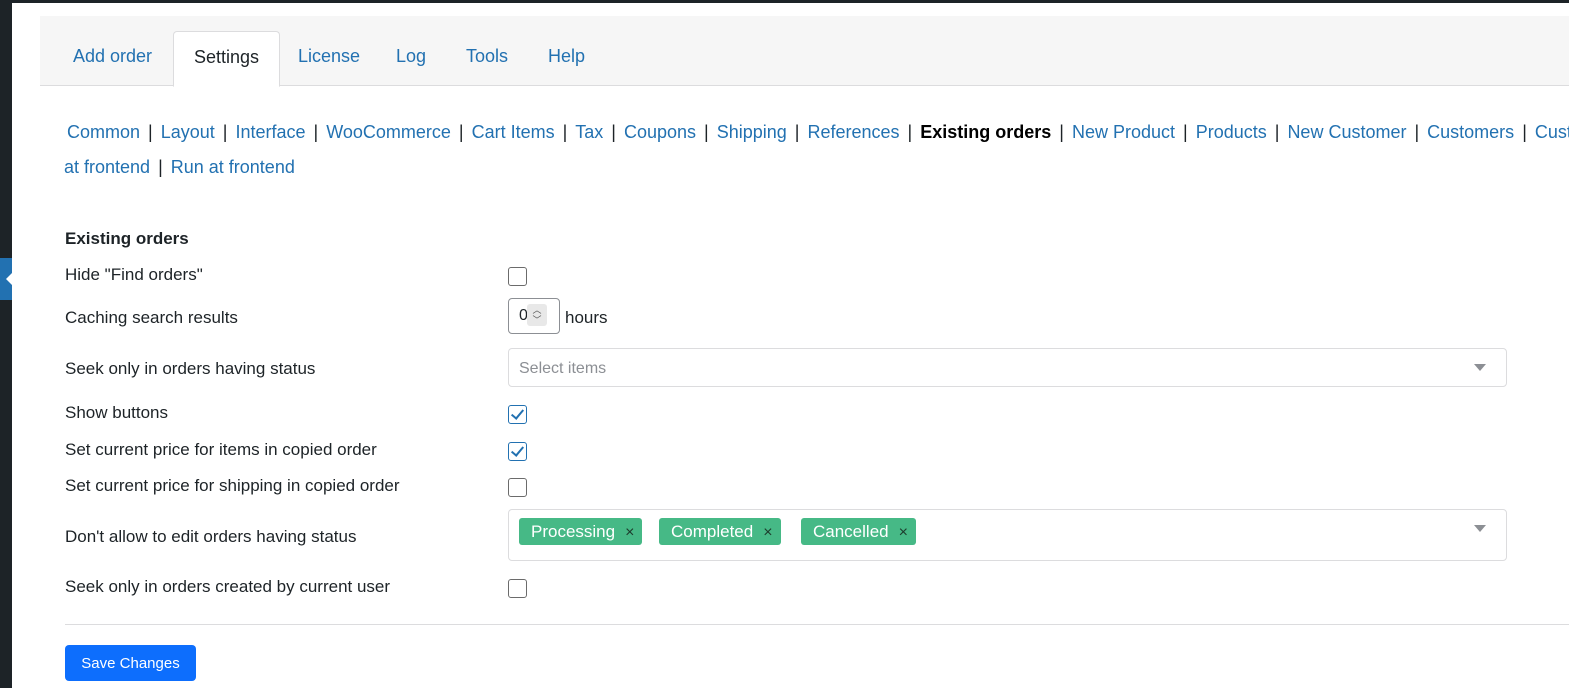  I want to click on no-edit-status-label: Don't allow to edit orders having status, so click(211, 536).